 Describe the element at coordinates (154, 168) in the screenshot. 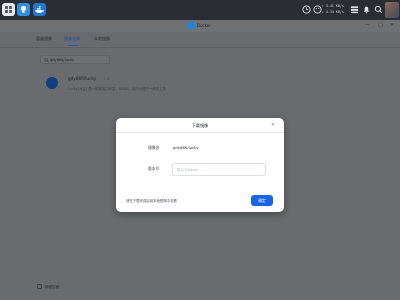

I see `tag-label: 版本号` at that location.